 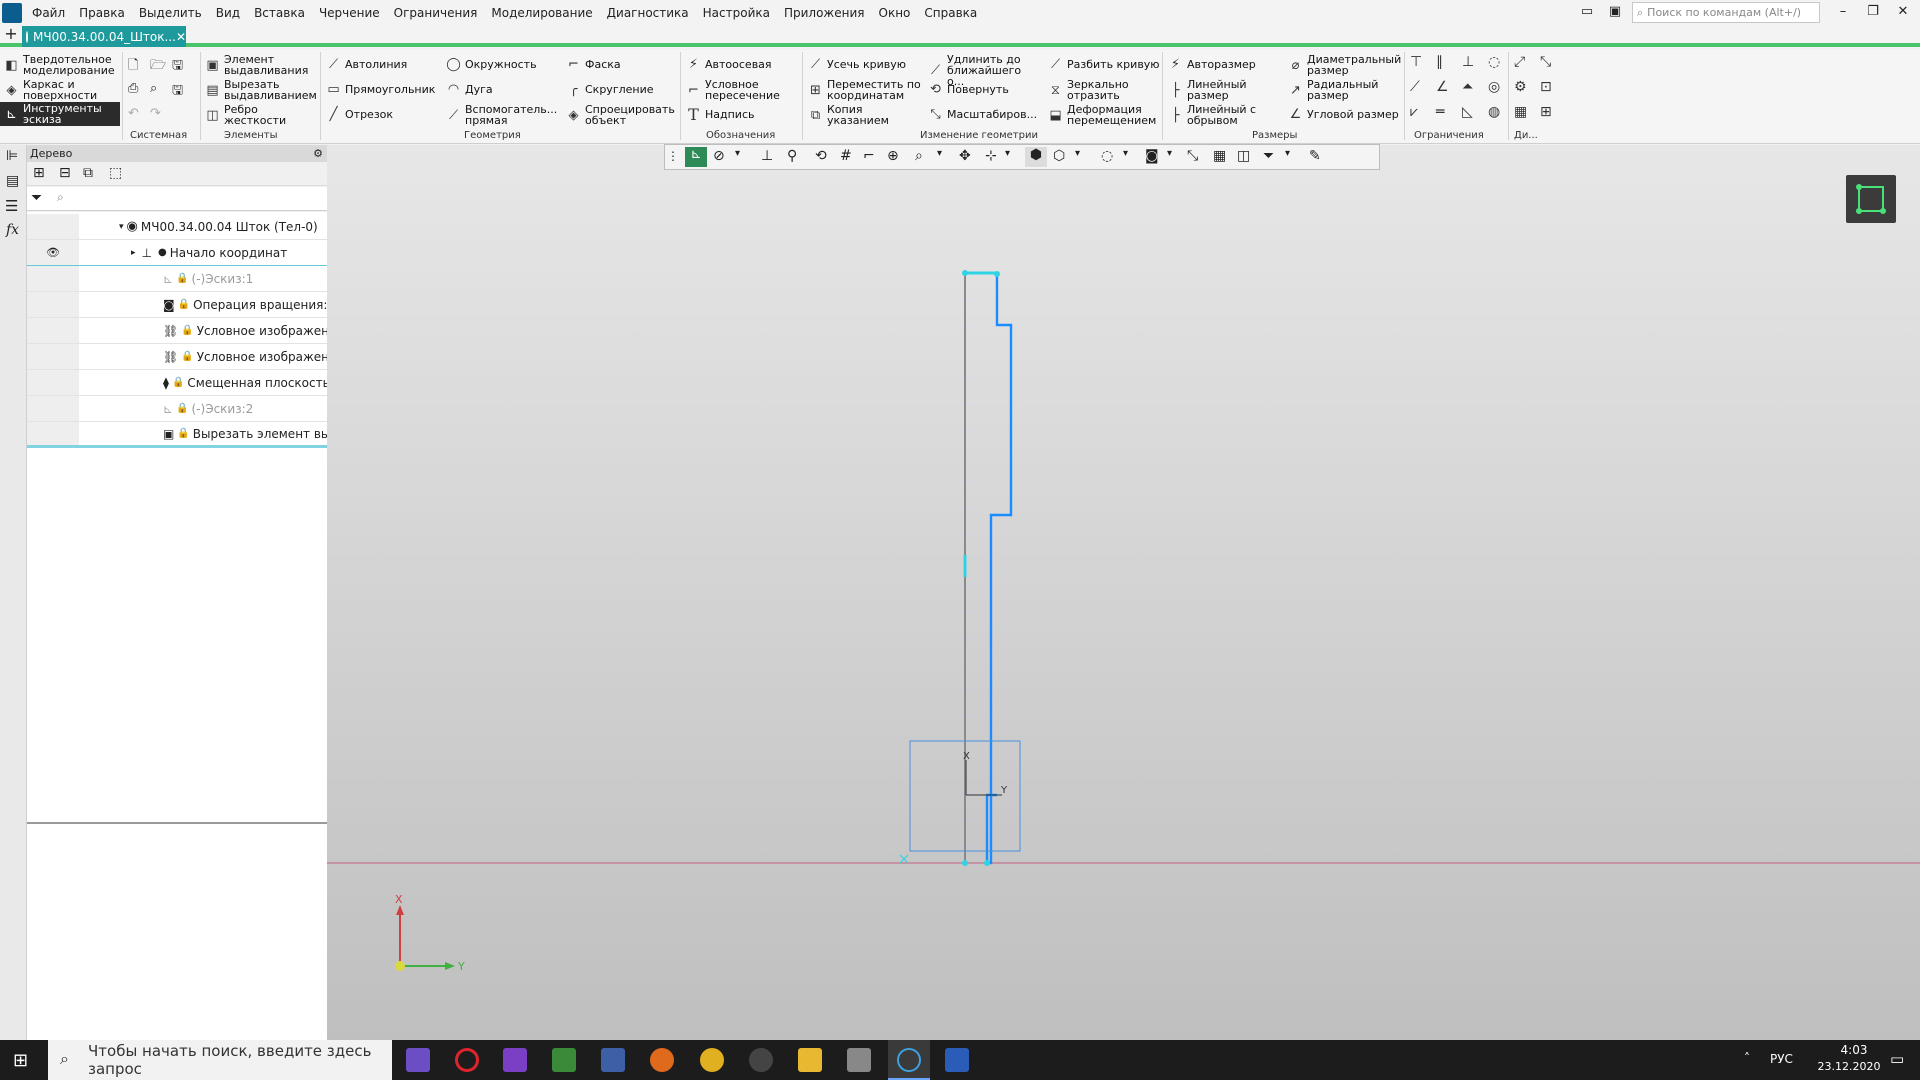 What do you see at coordinates (893, 156) in the screenshot?
I see `zoom-icon: ⊕` at bounding box center [893, 156].